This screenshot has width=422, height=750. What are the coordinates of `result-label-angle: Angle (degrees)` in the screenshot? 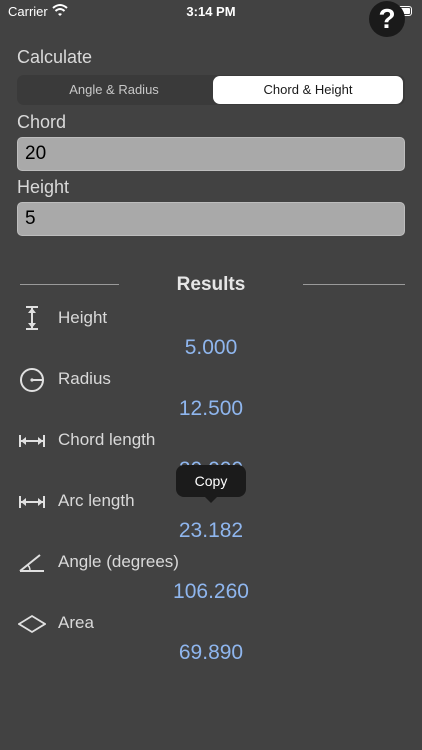 It's located at (118, 561).